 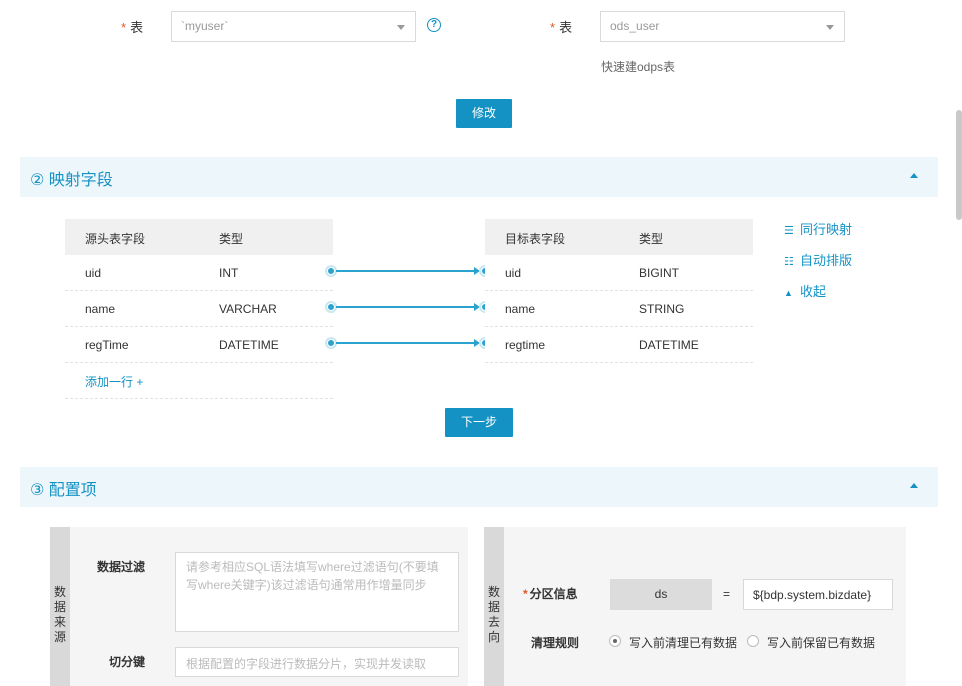 I want to click on quick-create-odps-link: 快速建odps表, so click(x=638, y=66).